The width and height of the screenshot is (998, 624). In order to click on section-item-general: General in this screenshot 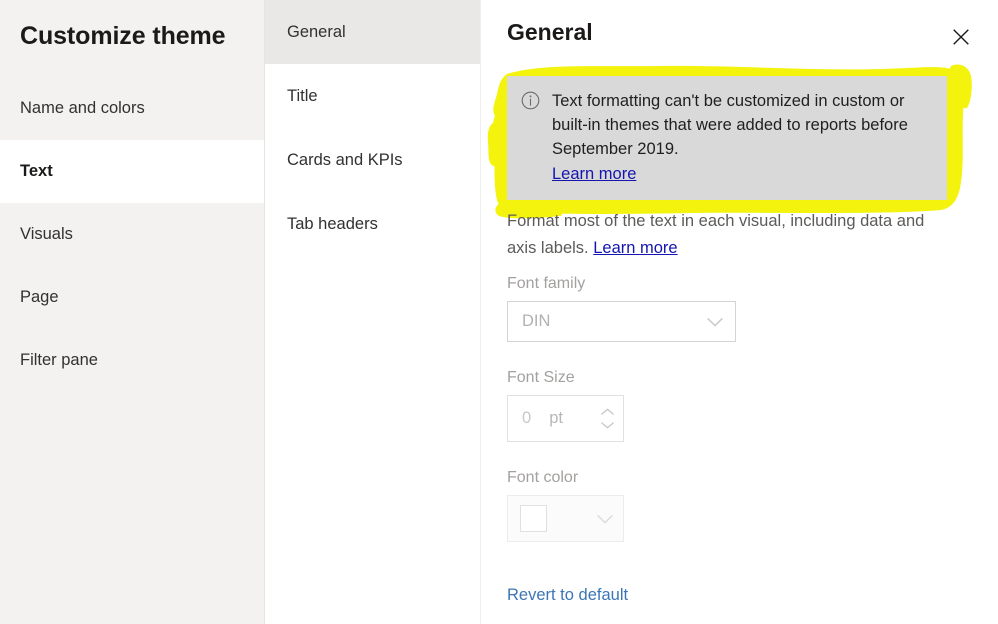, I will do `click(372, 32)`.